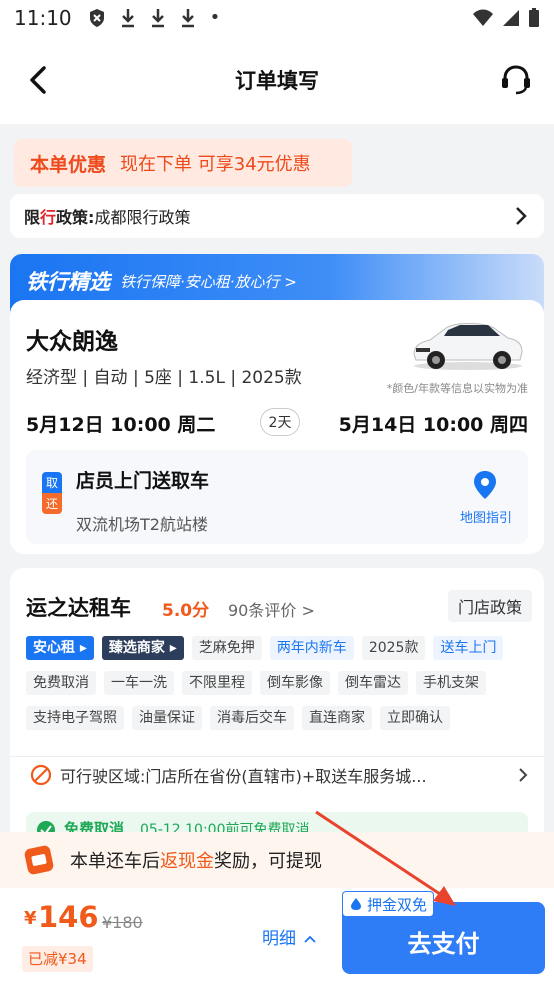 The height and width of the screenshot is (984, 554). What do you see at coordinates (516, 80) in the screenshot?
I see `customer-service-icon` at bounding box center [516, 80].